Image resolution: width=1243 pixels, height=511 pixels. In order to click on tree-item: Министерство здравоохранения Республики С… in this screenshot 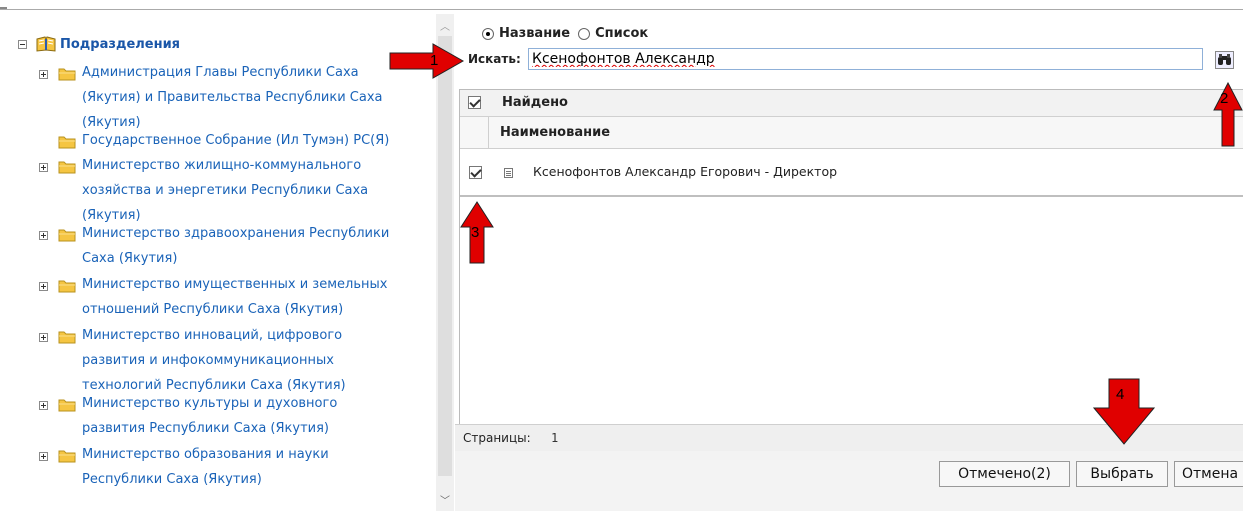, I will do `click(234, 248)`.